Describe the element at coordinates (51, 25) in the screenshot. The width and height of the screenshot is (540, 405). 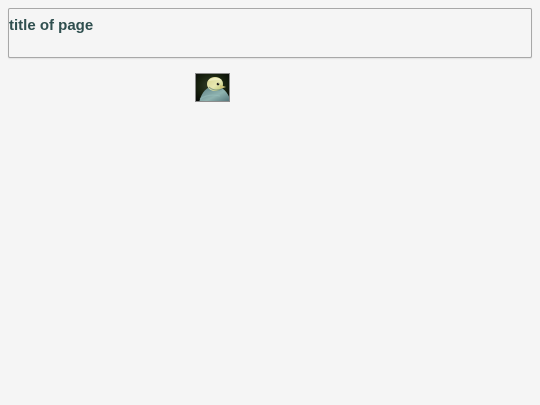
I see `page-title: title of page` at that location.